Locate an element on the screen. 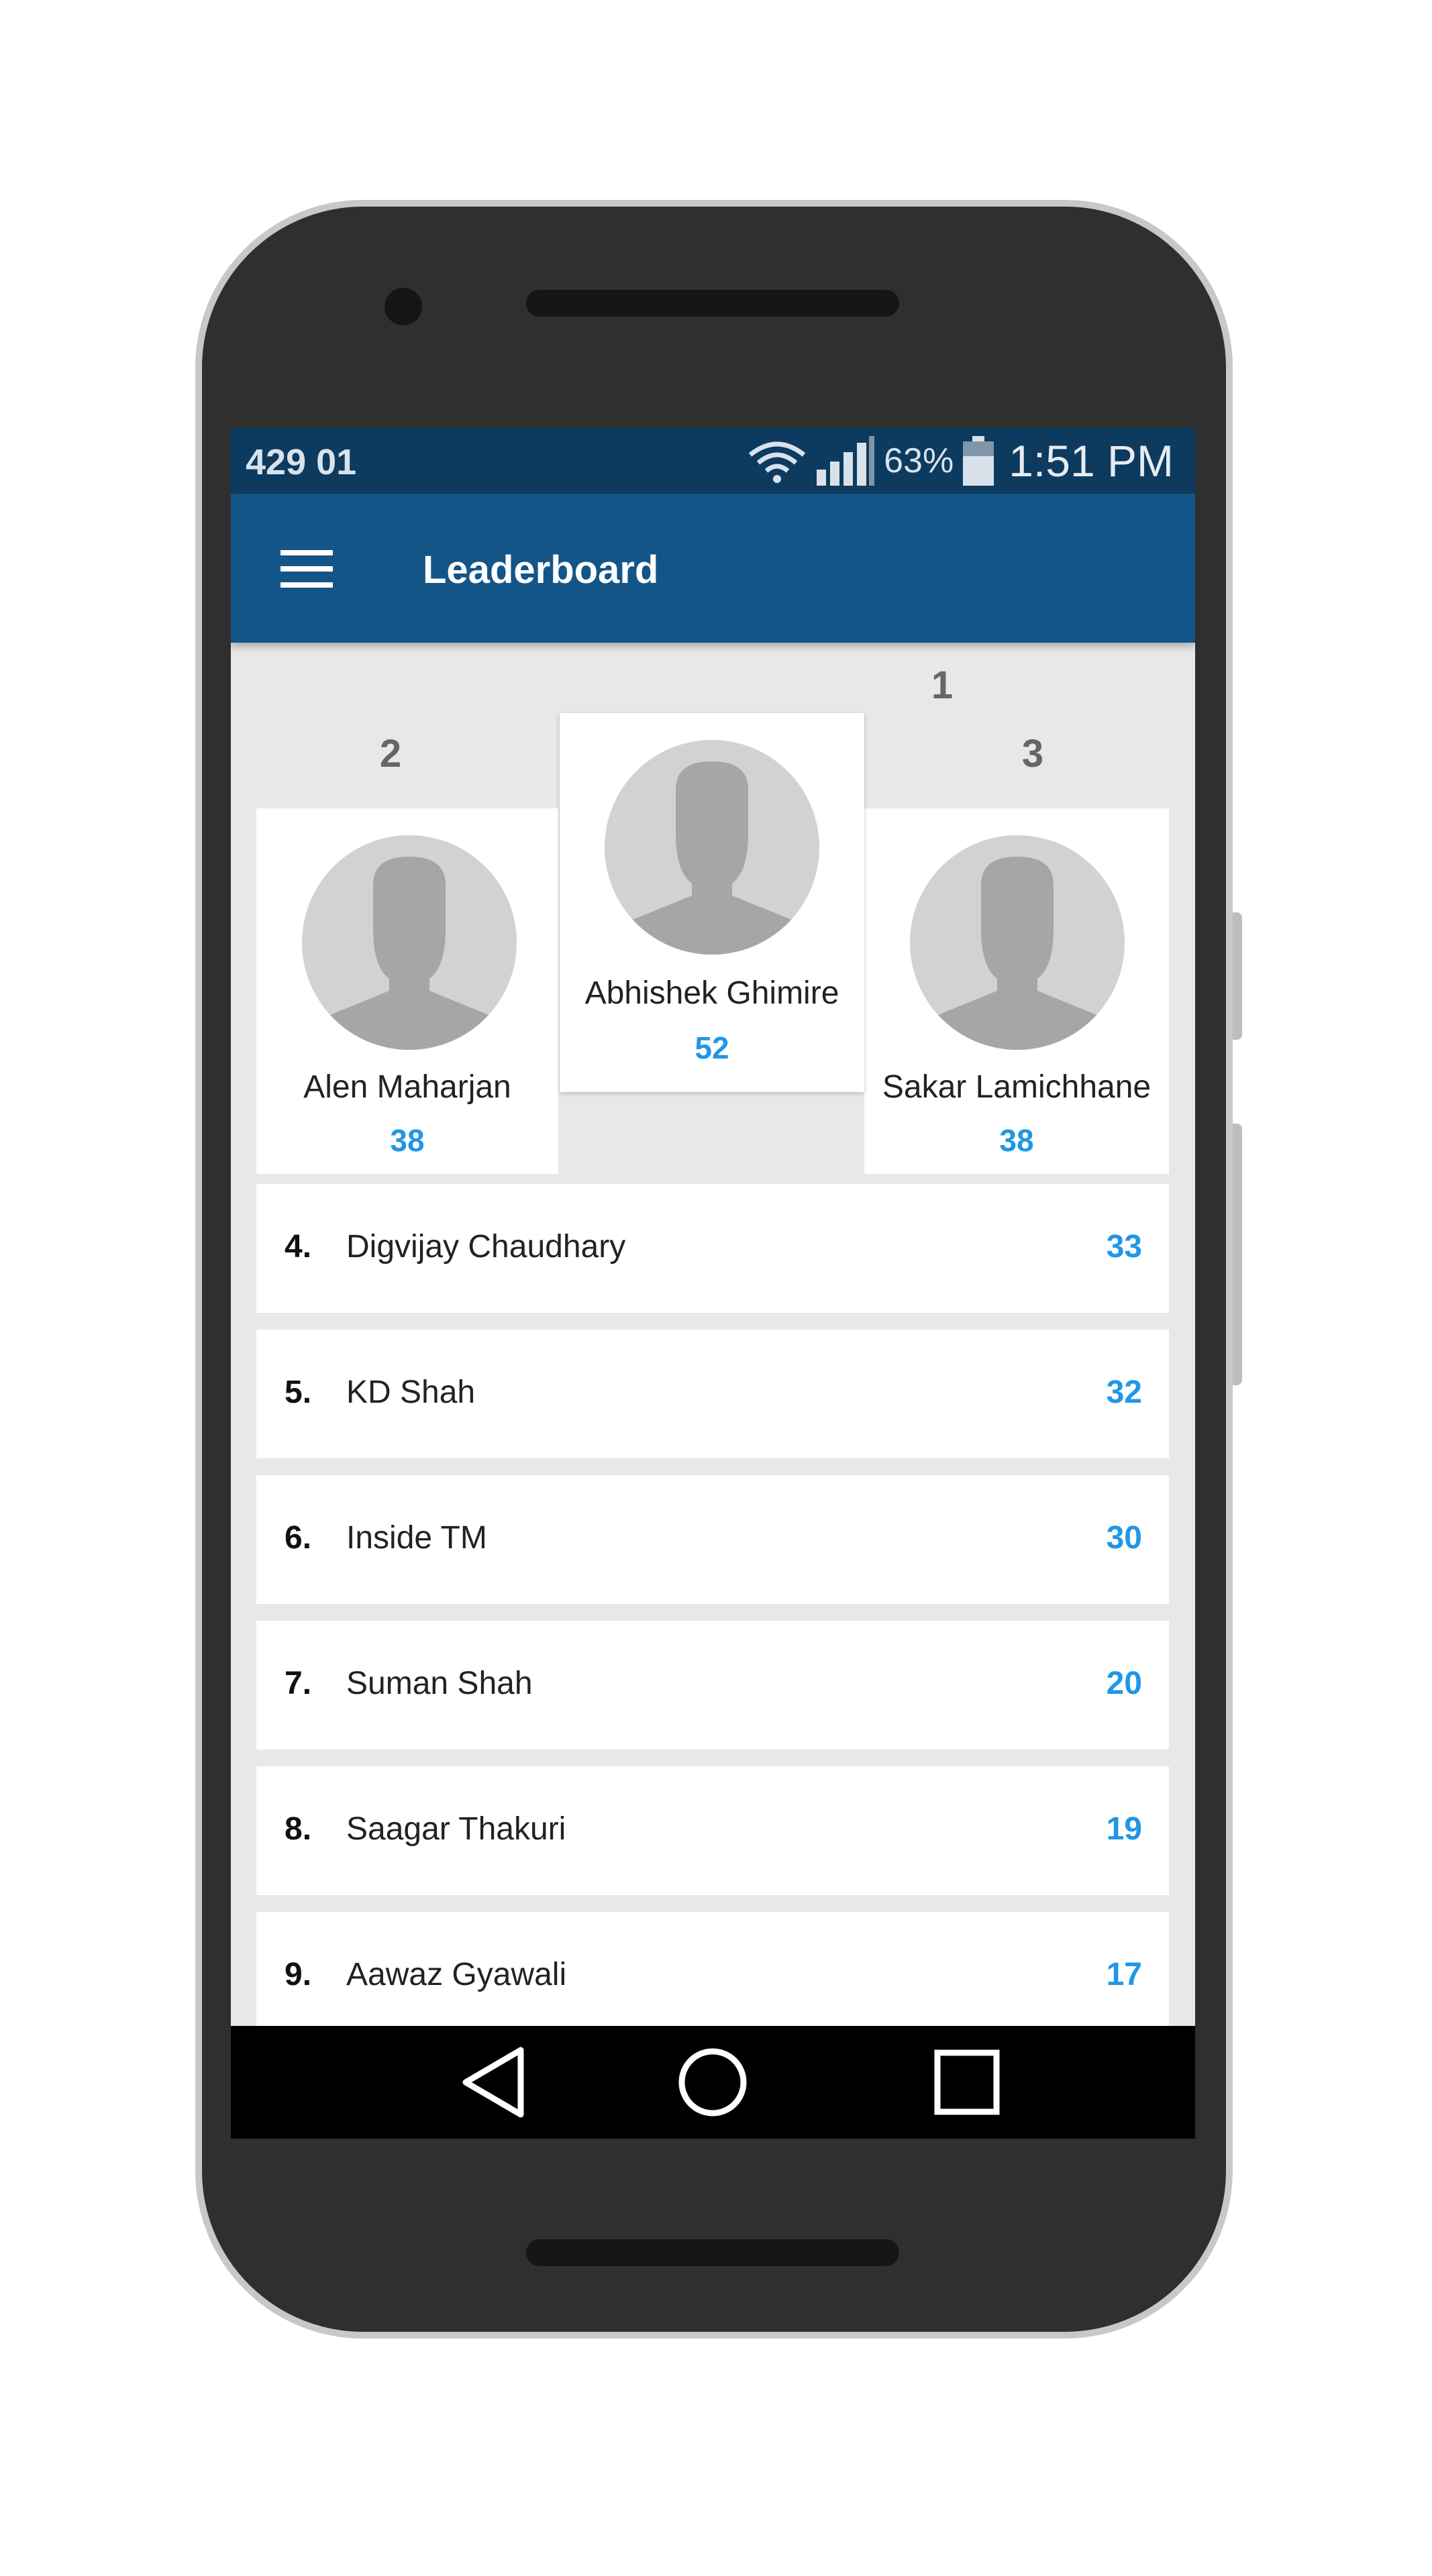 Image resolution: width=1432 pixels, height=2576 pixels. list-item: 8. Saagar Thakuri 19 is located at coordinates (713, 1830).